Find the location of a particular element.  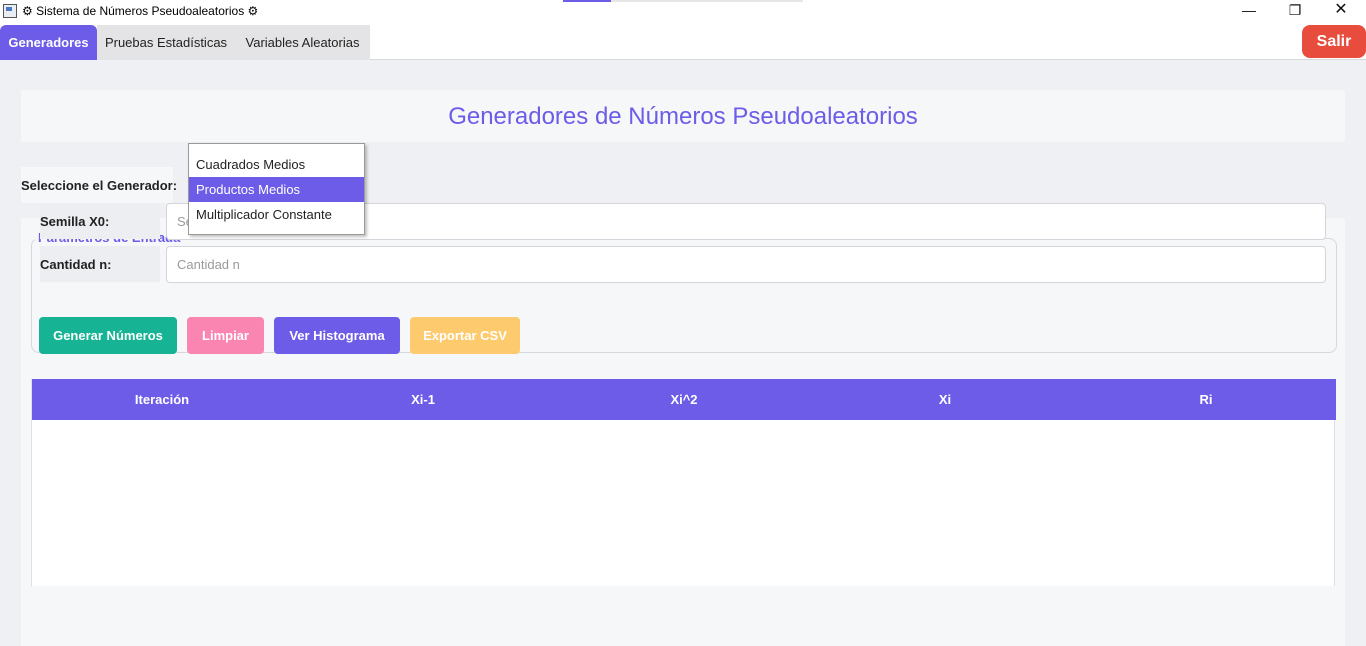

seed-label: Semilla X0: is located at coordinates (75, 221).